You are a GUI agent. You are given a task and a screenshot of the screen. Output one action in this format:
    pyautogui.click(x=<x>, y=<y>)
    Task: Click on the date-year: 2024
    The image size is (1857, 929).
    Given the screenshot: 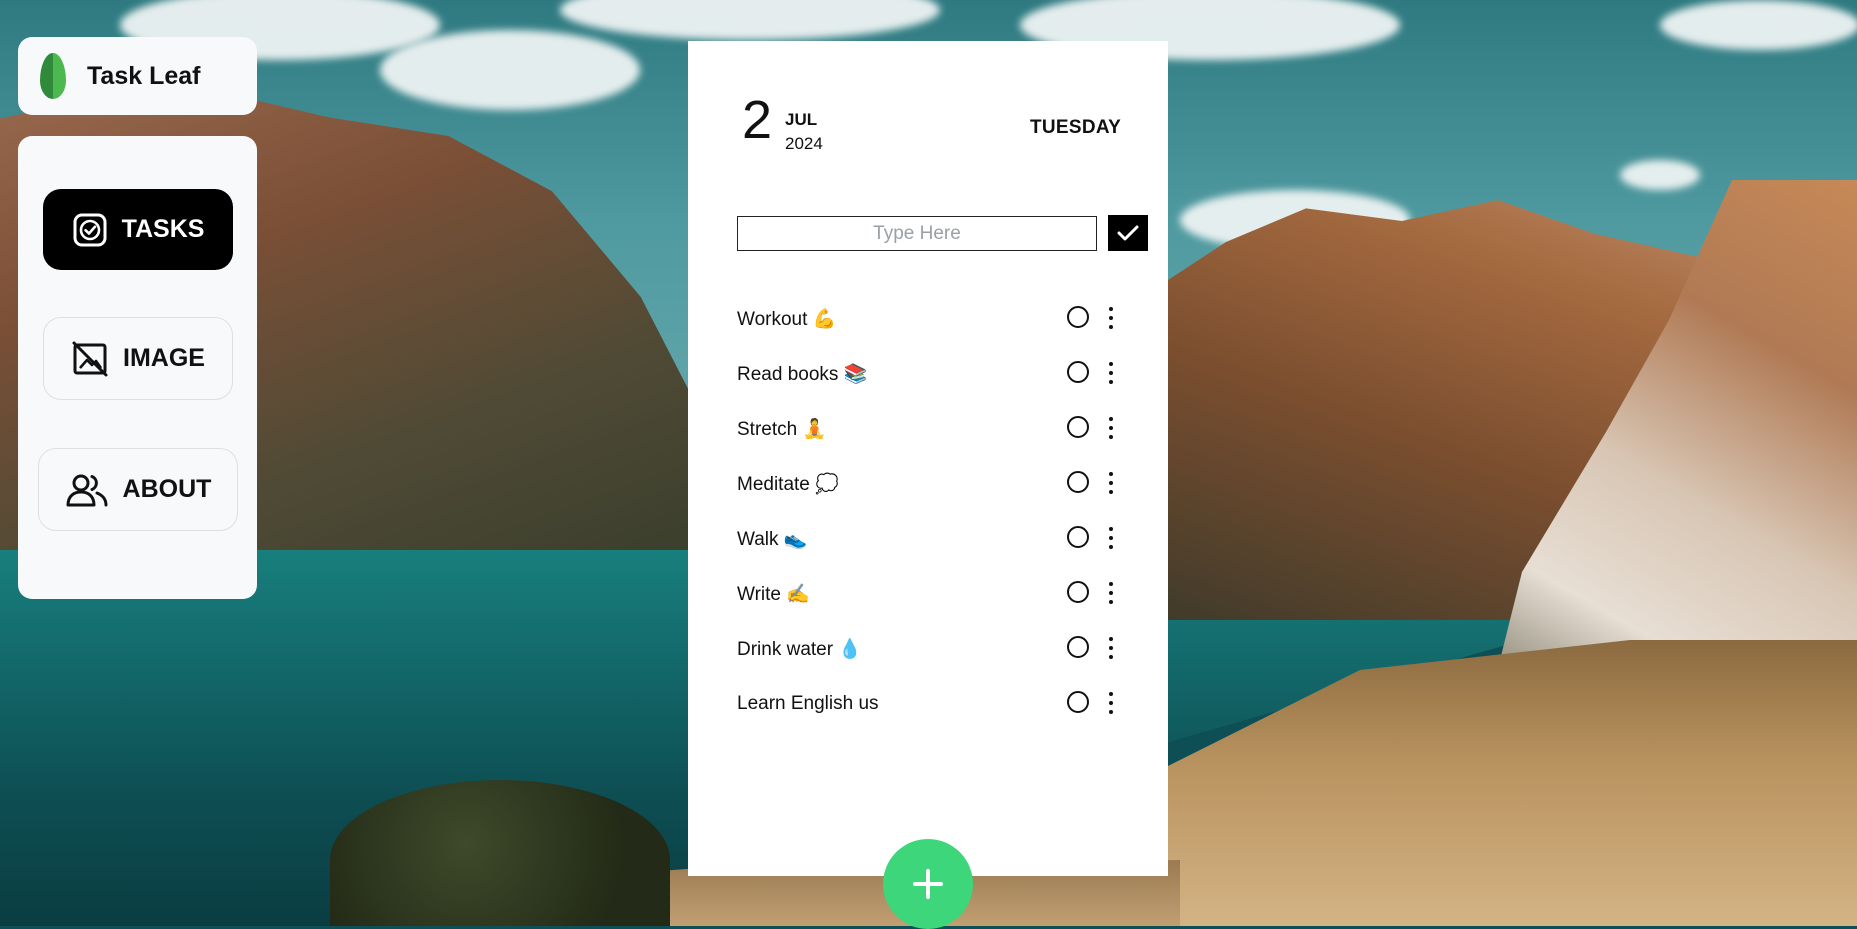 What is the action you would take?
    pyautogui.click(x=804, y=143)
    